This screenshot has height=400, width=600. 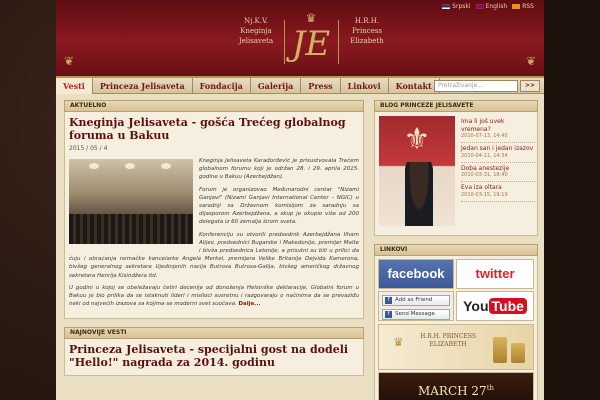 I want to click on nav-item-princeza-jelisaveta: Princeza Jelisaveta, so click(x=143, y=85).